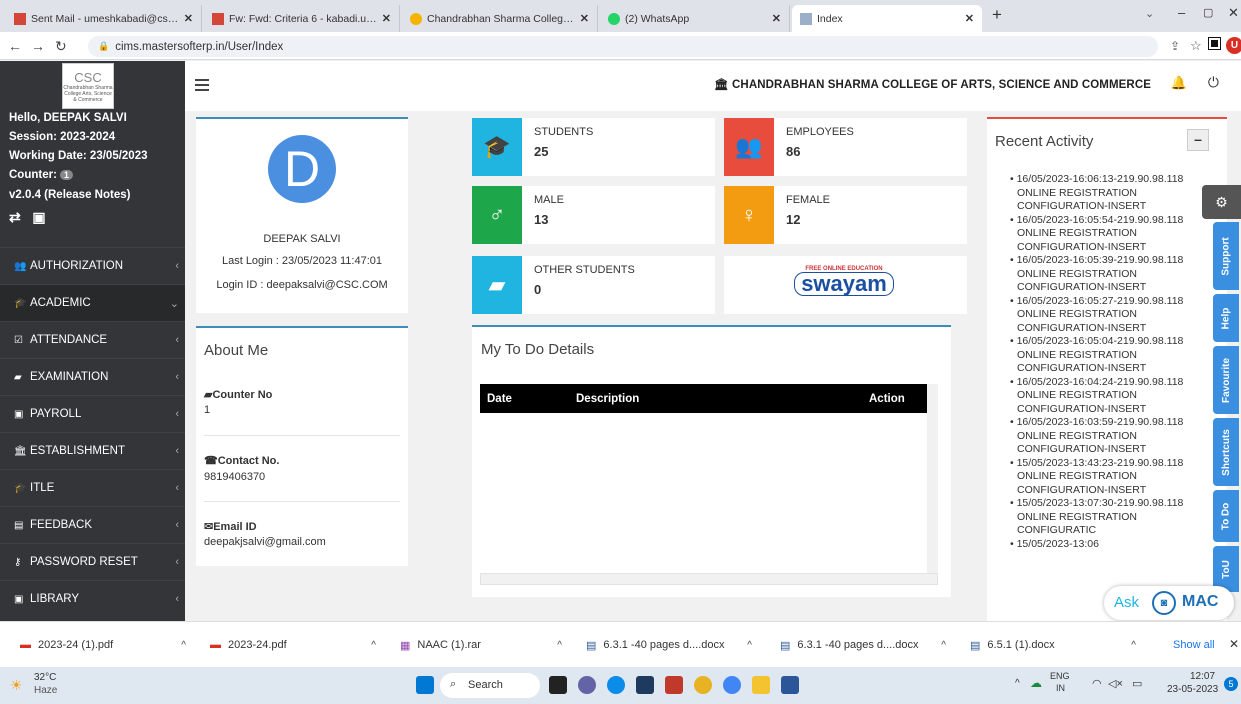 The width and height of the screenshot is (1241, 704). What do you see at coordinates (845, 215) in the screenshot?
I see `stat-female: ♀ FEMALE 12` at bounding box center [845, 215].